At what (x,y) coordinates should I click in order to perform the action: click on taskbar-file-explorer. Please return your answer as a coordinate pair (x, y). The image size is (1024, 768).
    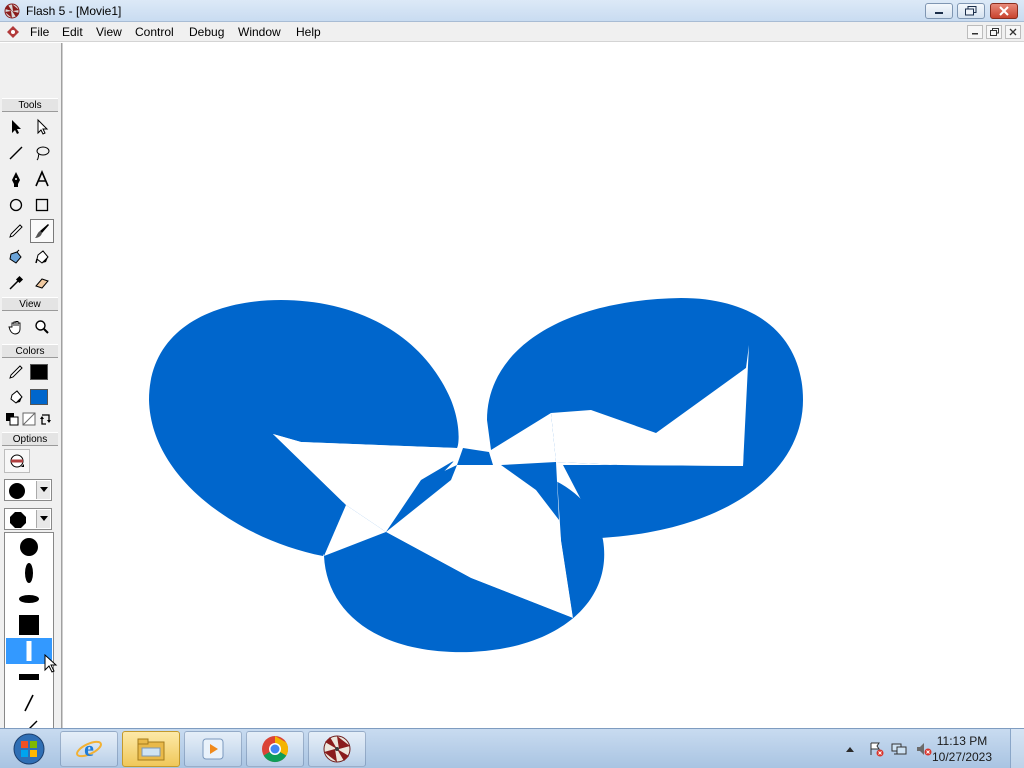
    Looking at the image, I should click on (151, 749).